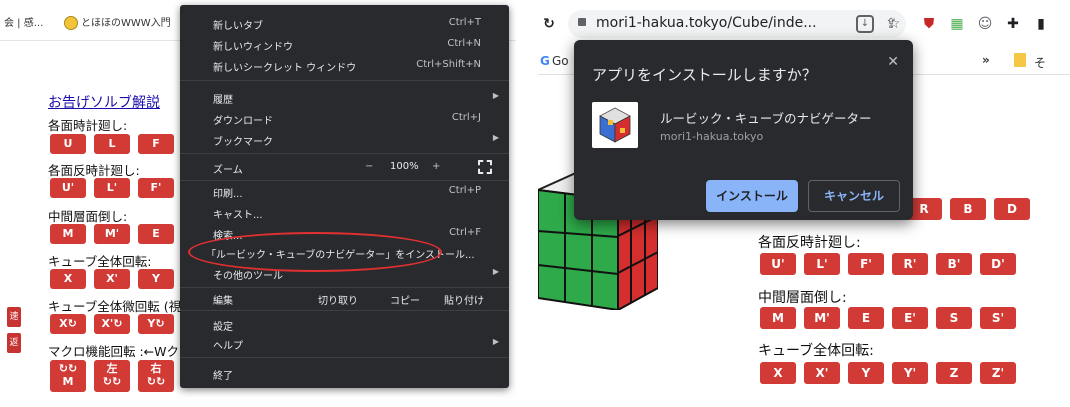  Describe the element at coordinates (560, 61) in the screenshot. I see `bookmark-google: Go` at that location.